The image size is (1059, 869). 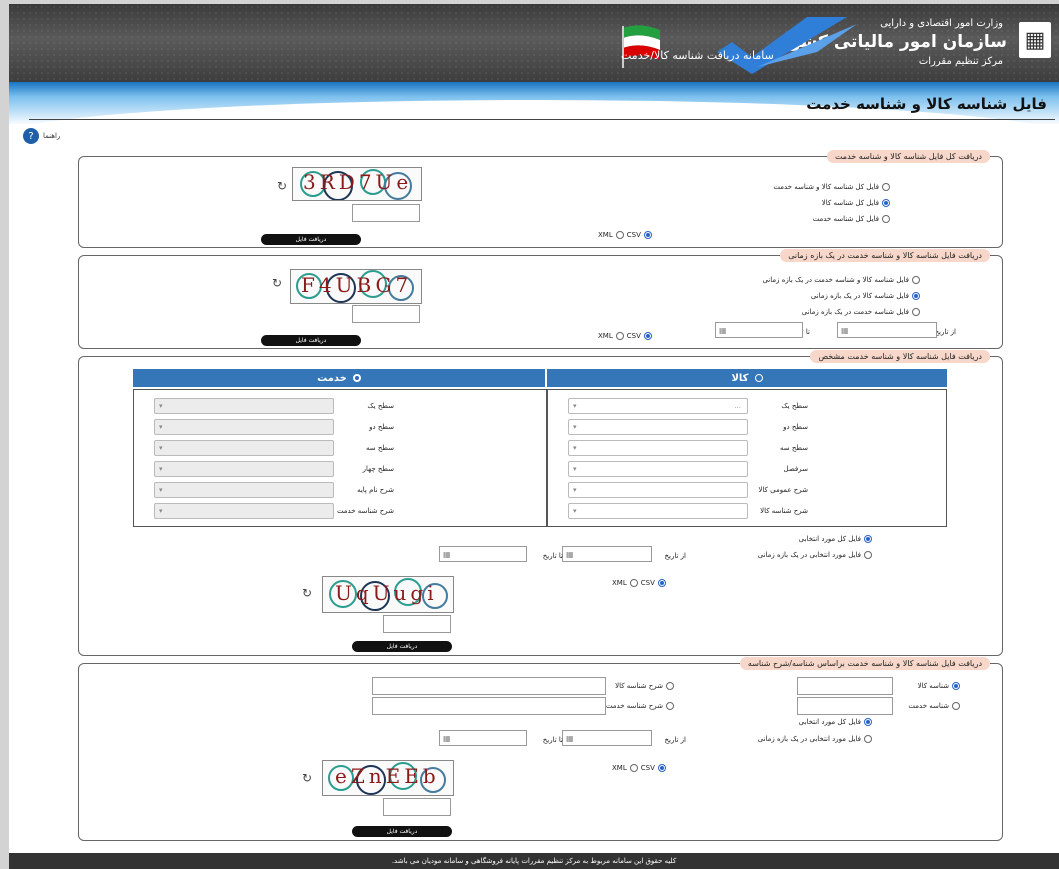 What do you see at coordinates (244, 469) in the screenshot?
I see `service-level4-select: ▾` at bounding box center [244, 469].